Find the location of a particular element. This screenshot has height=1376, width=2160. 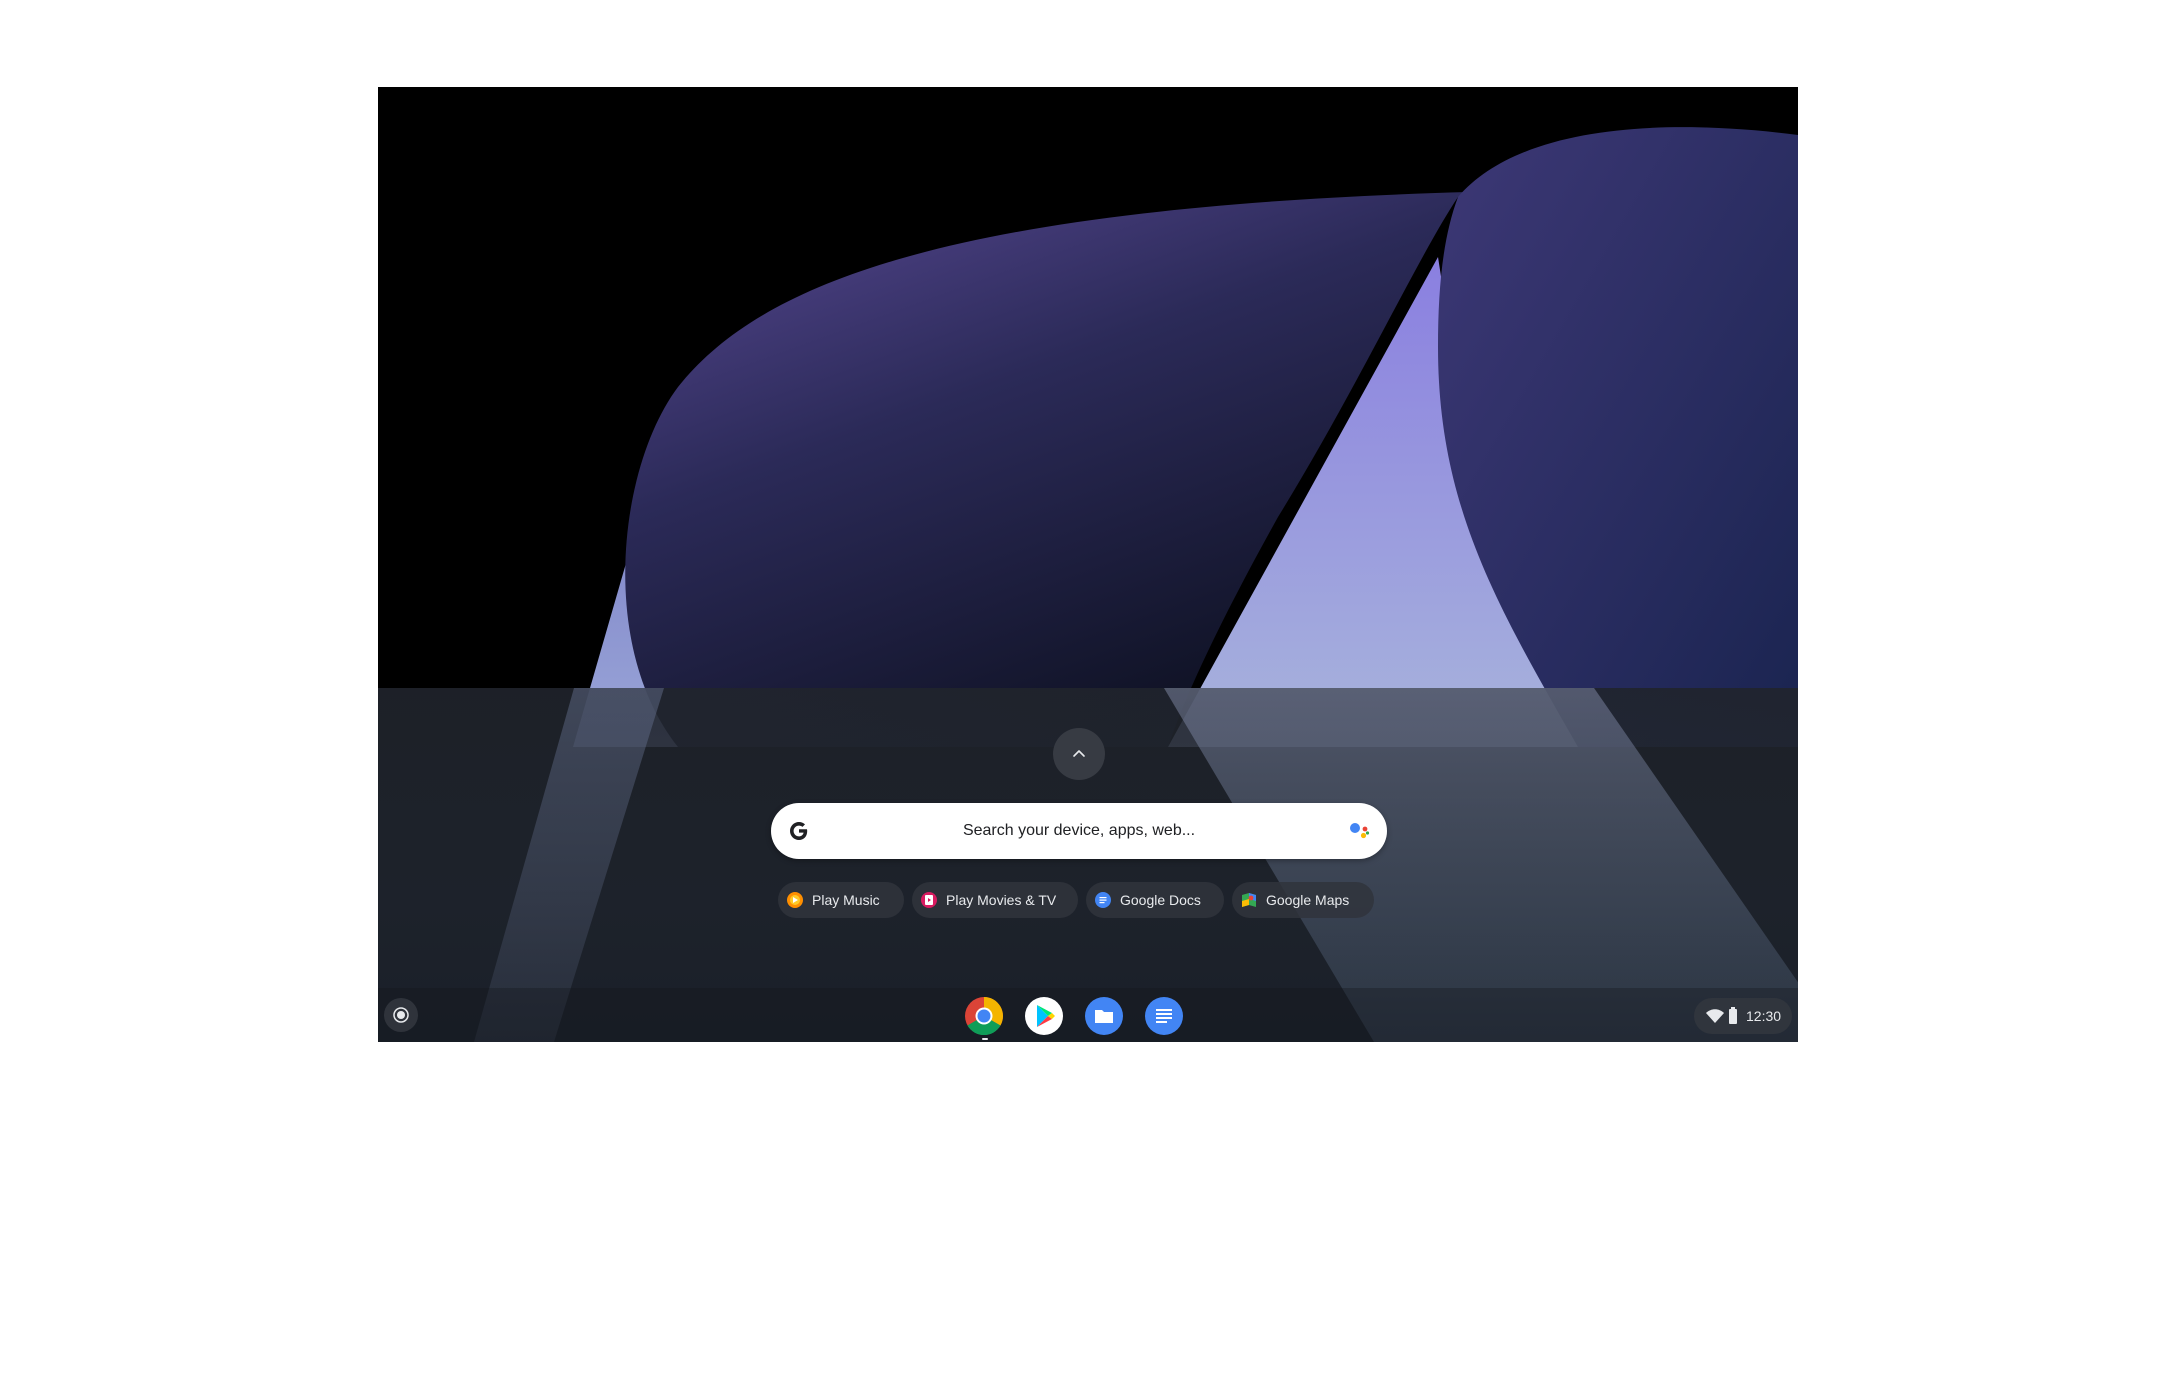

shelf: 12:30 is located at coordinates (1088, 1015).